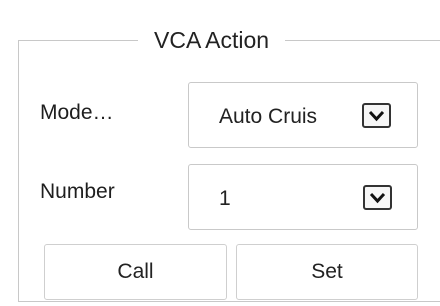  What do you see at coordinates (327, 272) in the screenshot?
I see `set-button: Set` at bounding box center [327, 272].